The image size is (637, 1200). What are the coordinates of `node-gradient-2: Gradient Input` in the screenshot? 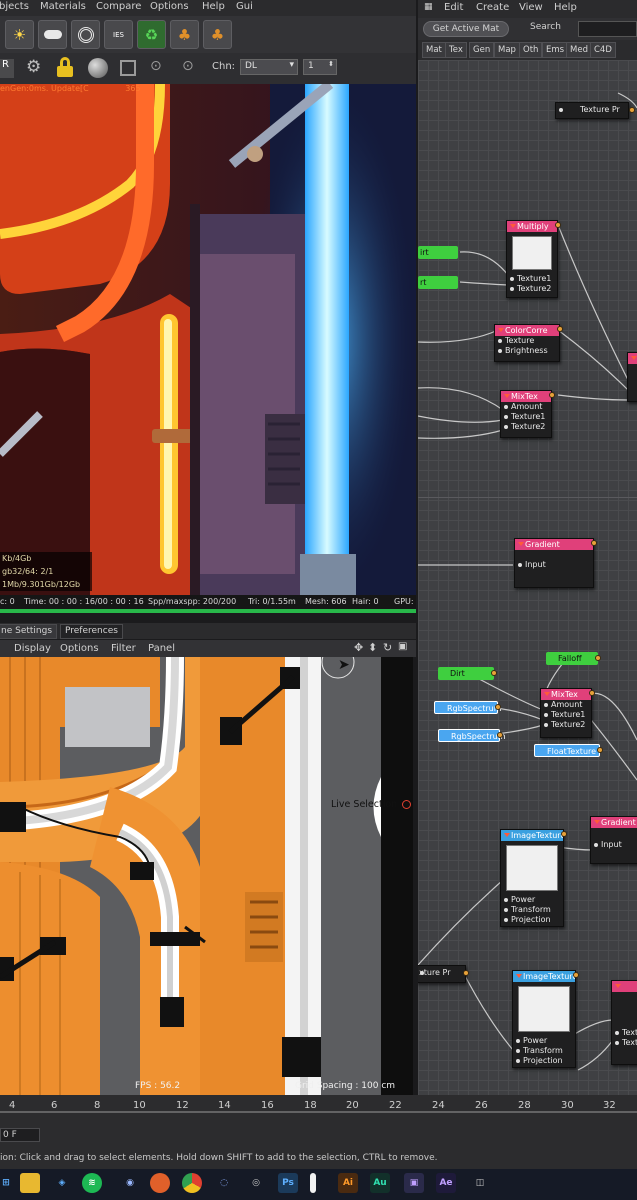 It's located at (613, 840).